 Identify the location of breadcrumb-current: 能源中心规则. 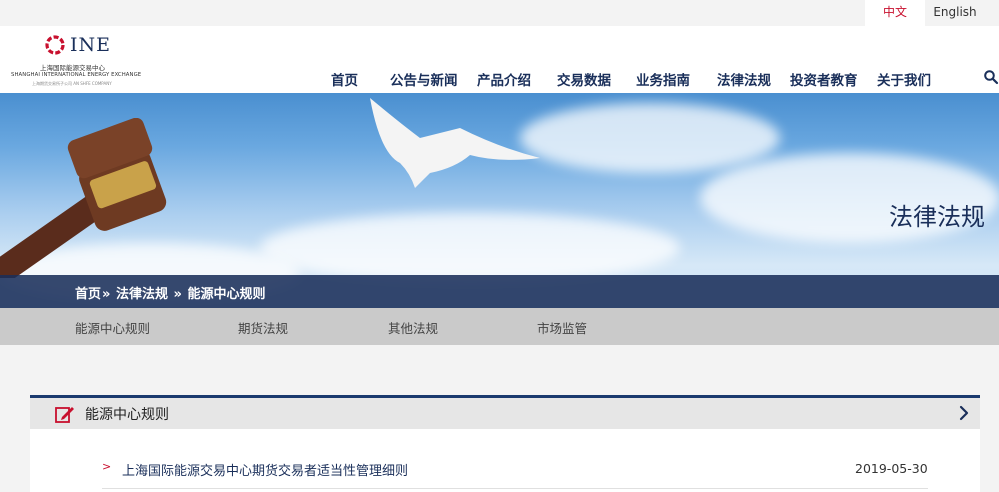
(226, 294).